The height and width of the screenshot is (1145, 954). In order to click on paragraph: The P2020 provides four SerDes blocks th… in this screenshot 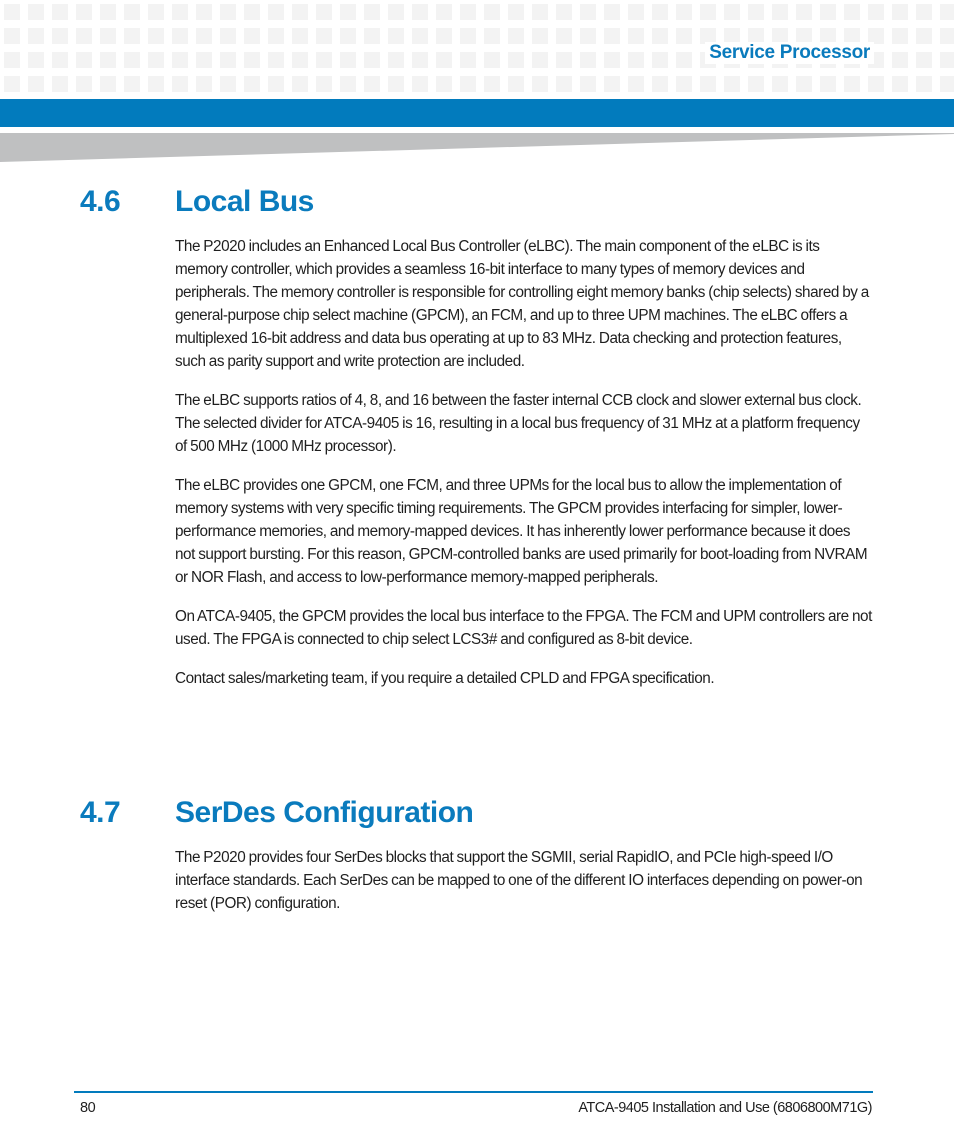, I will do `click(519, 880)`.